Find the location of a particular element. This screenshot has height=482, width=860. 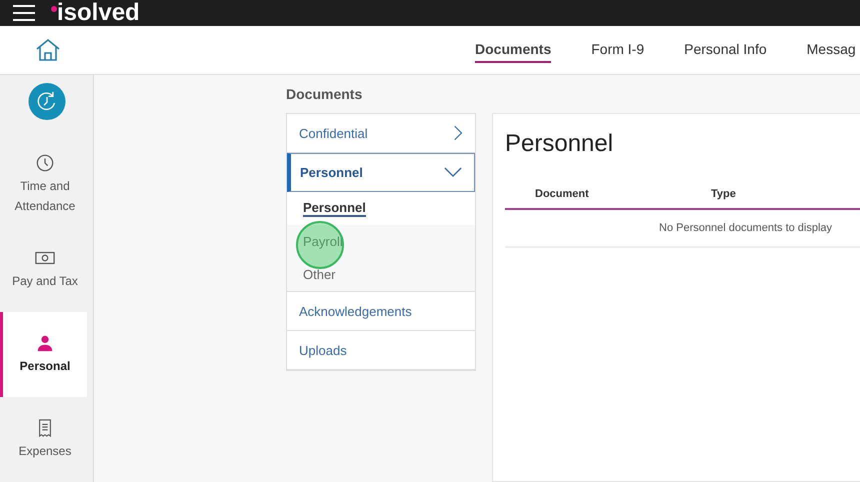

sidebar-item: Personal is located at coordinates (43, 354).